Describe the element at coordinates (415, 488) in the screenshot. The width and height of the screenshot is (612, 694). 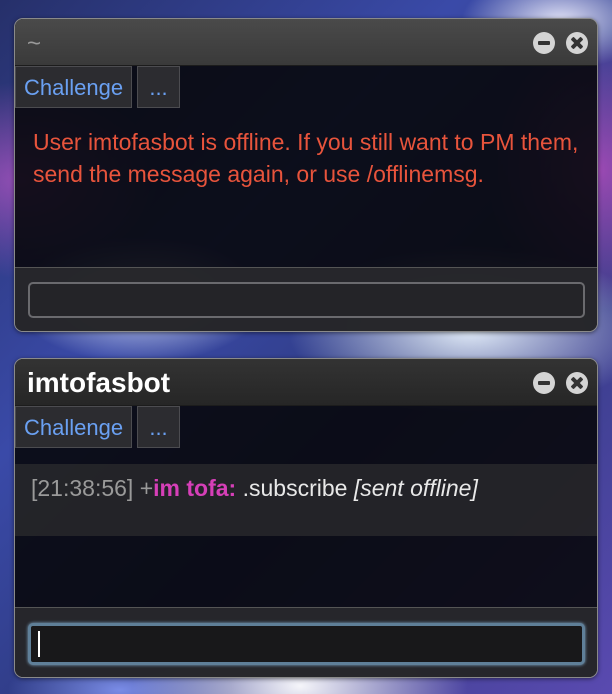
I see `sent-offline-note: [sent offline]` at that location.